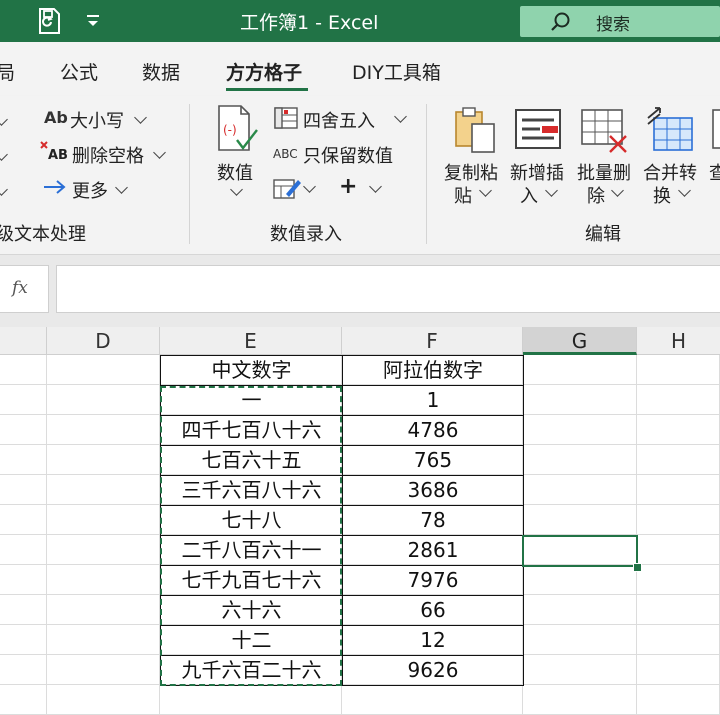 This screenshot has width=720, height=715. I want to click on table-cell: 78, so click(433, 520).